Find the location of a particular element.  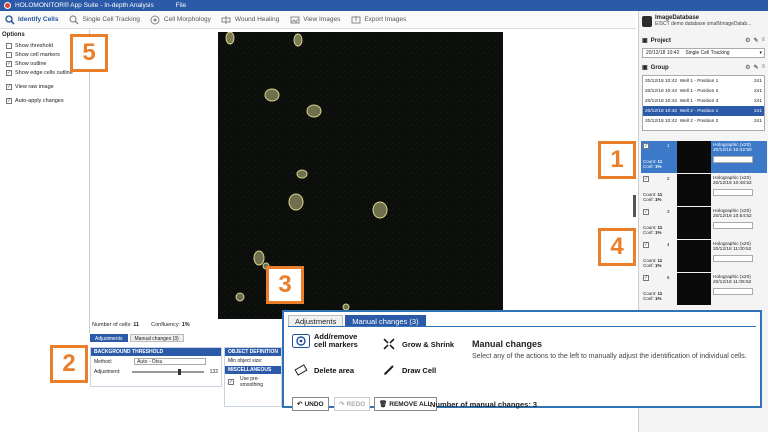

group-row: 20/12/18 10:42 Well 1 - Position 3 241 is located at coordinates (703, 101).